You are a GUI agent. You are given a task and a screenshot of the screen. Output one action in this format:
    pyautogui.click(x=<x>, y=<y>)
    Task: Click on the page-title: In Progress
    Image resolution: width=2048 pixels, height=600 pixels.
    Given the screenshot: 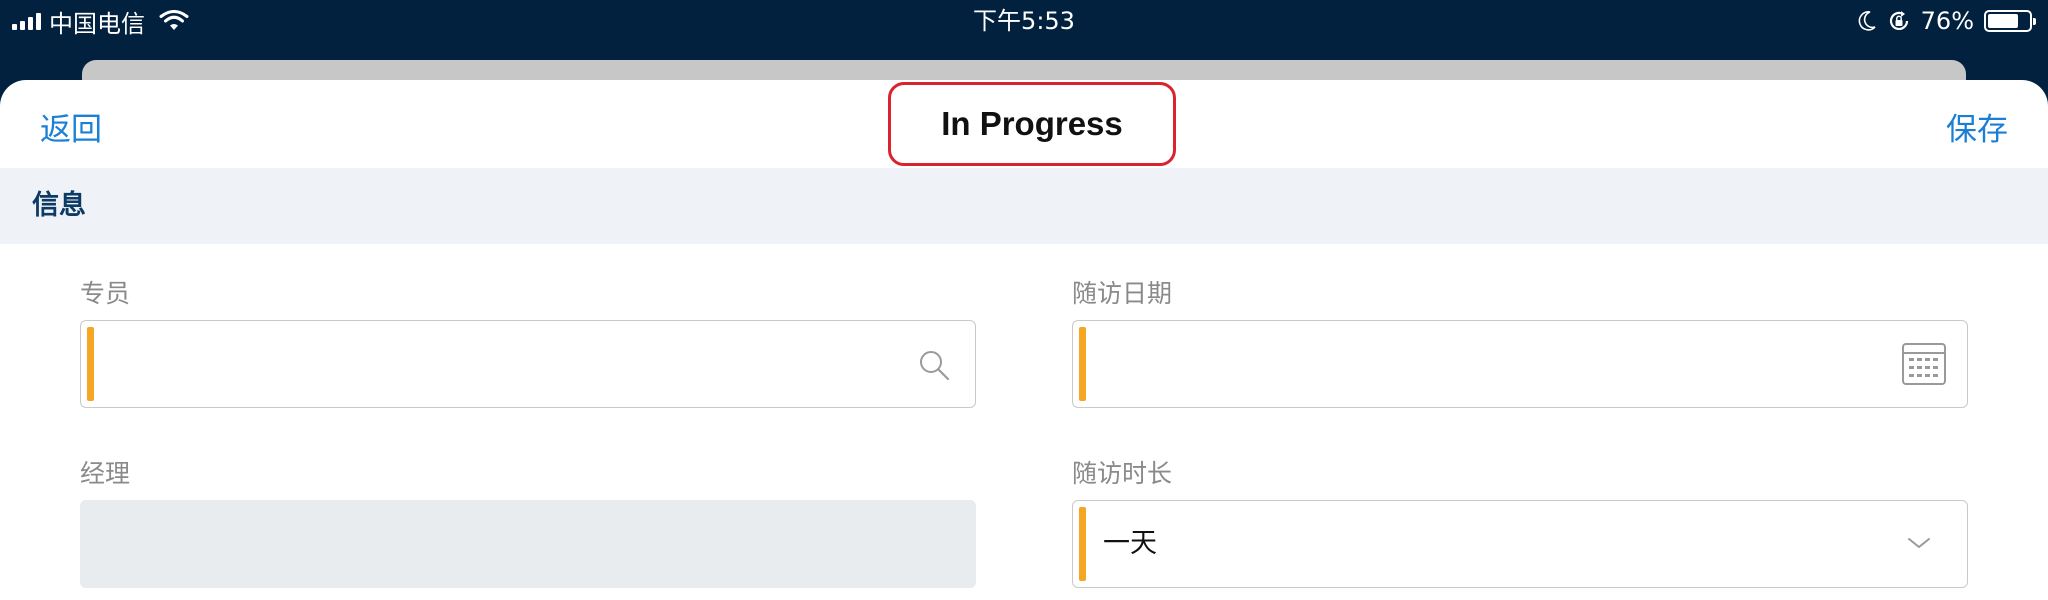 What is the action you would take?
    pyautogui.click(x=1032, y=123)
    